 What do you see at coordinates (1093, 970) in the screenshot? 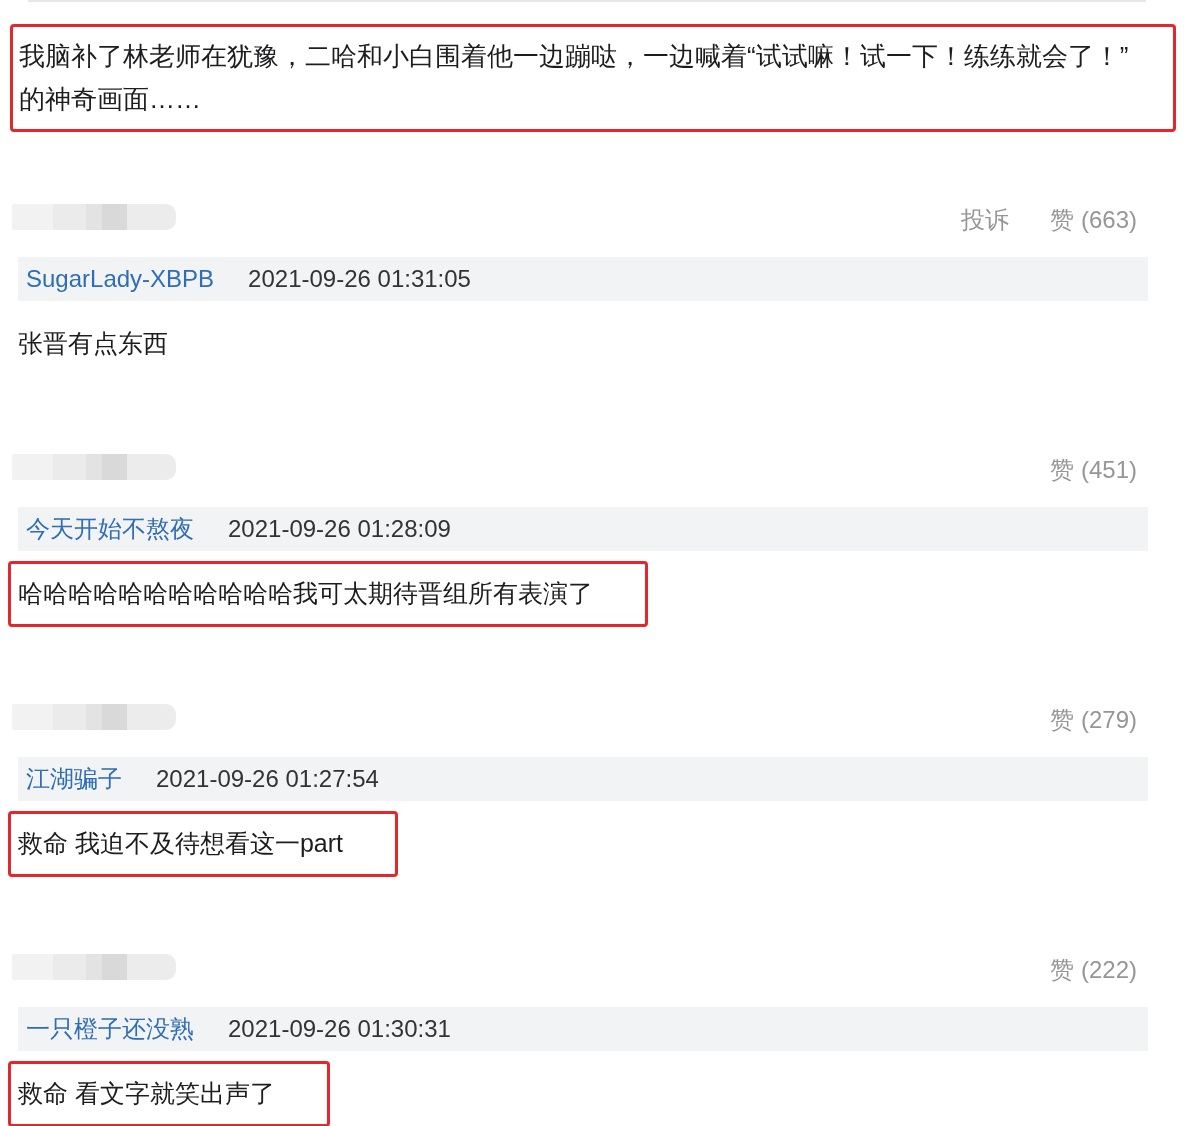
I see `like-link: 赞 (222)` at bounding box center [1093, 970].